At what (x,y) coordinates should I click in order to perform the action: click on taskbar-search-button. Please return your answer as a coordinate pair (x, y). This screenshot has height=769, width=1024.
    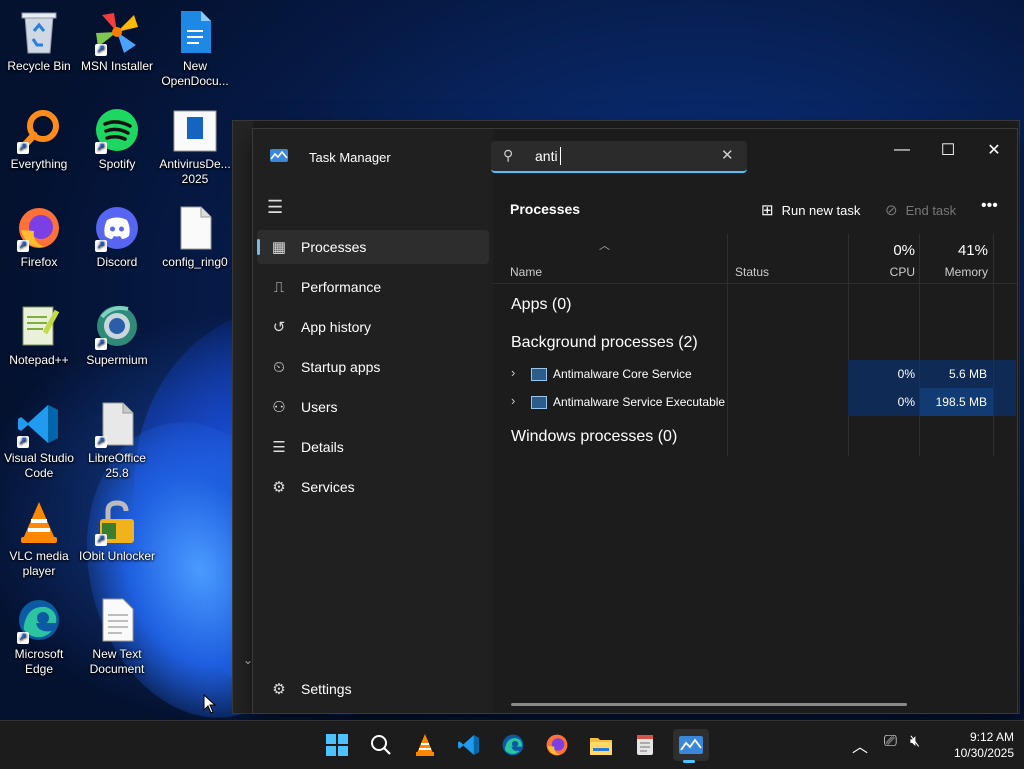
    Looking at the image, I should click on (381, 745).